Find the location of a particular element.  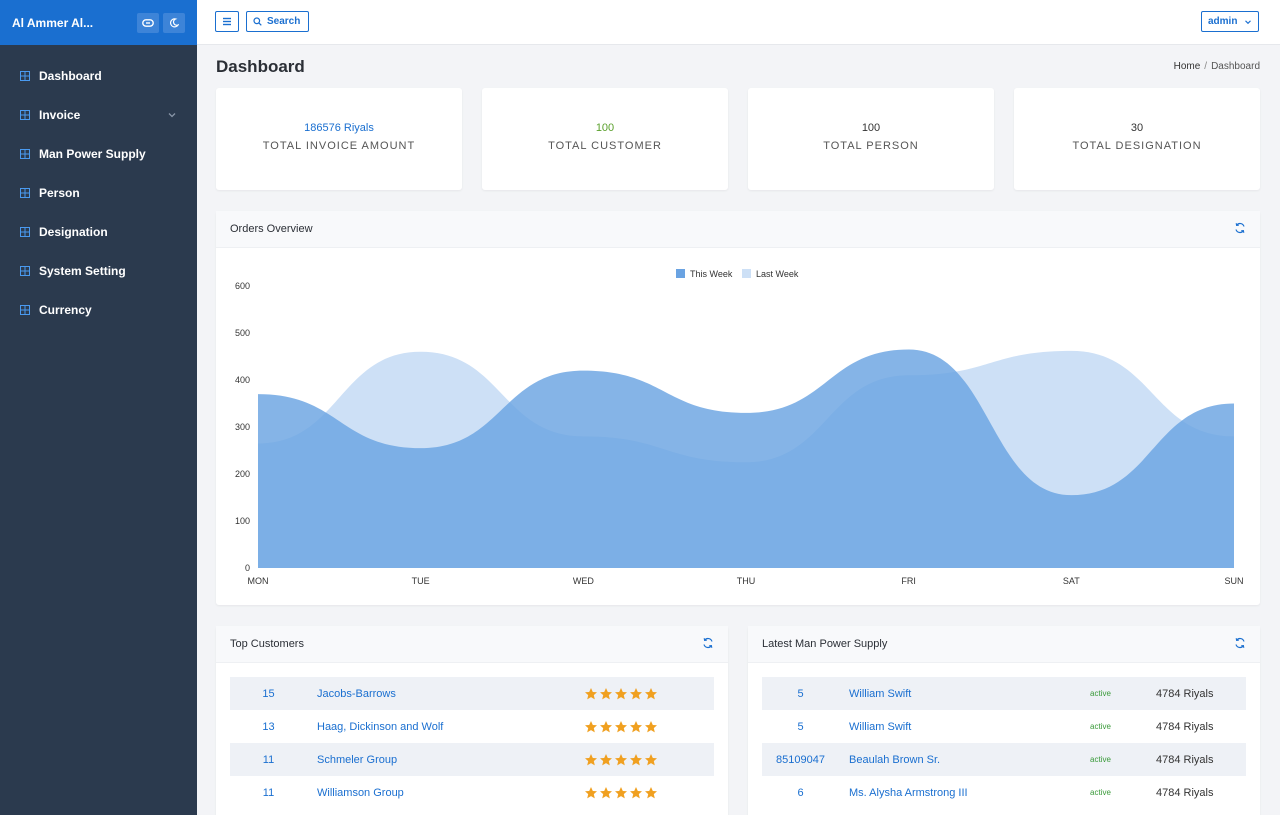

person-name: Ms. Alysha Armstrong III is located at coordinates (964, 793).